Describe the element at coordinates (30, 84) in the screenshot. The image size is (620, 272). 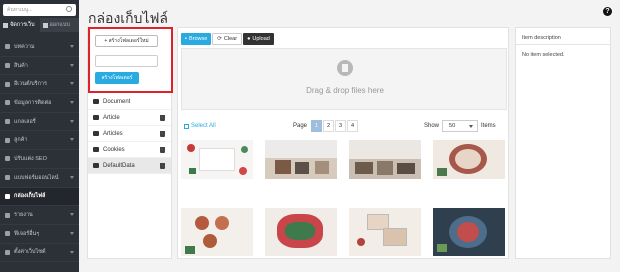
I see `sidebar-item-label: อีเวนต์/บริการ` at that location.